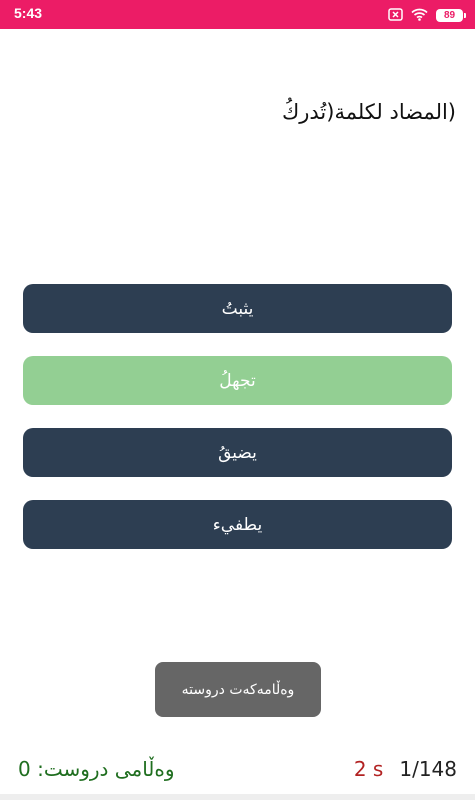  Describe the element at coordinates (237, 380) in the screenshot. I see `answer-option-2: تجهلُ` at that location.